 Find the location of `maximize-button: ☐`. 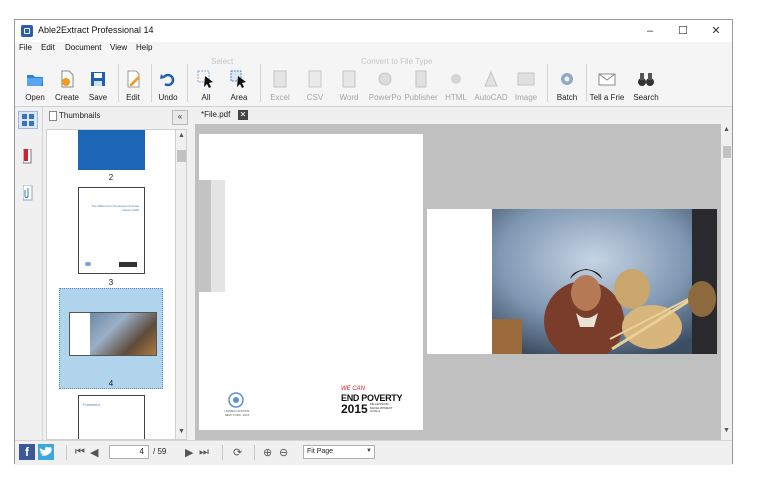

maximize-button: ☐ is located at coordinates (683, 31).